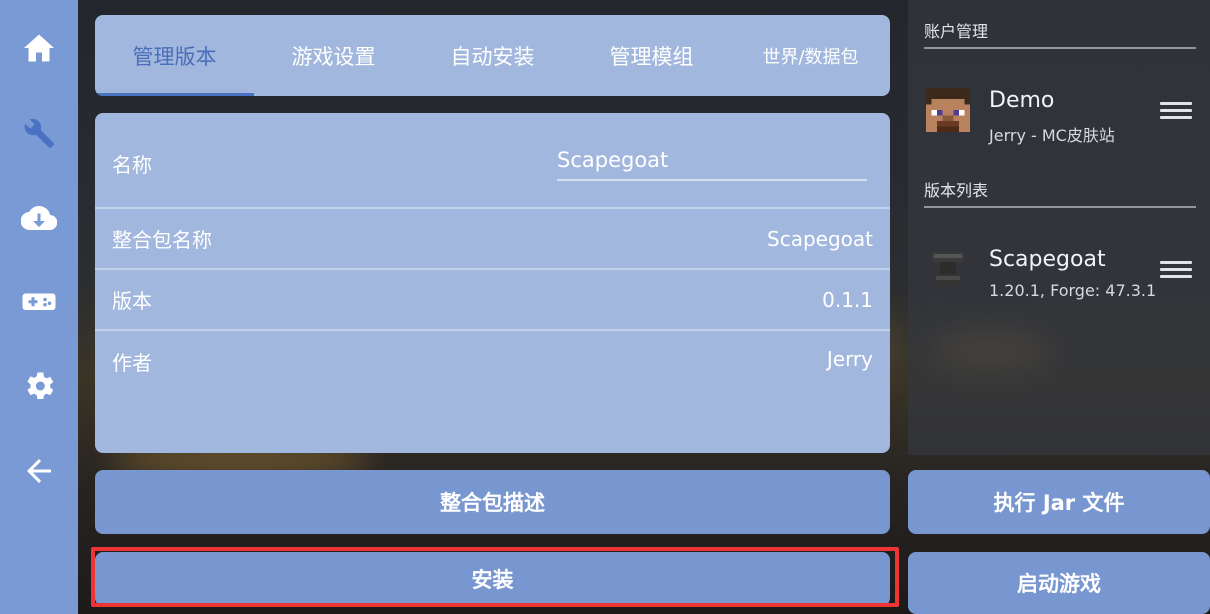 The height and width of the screenshot is (614, 1210). What do you see at coordinates (1052, 135) in the screenshot?
I see `account-source: Jerry - MC皮肤站` at bounding box center [1052, 135].